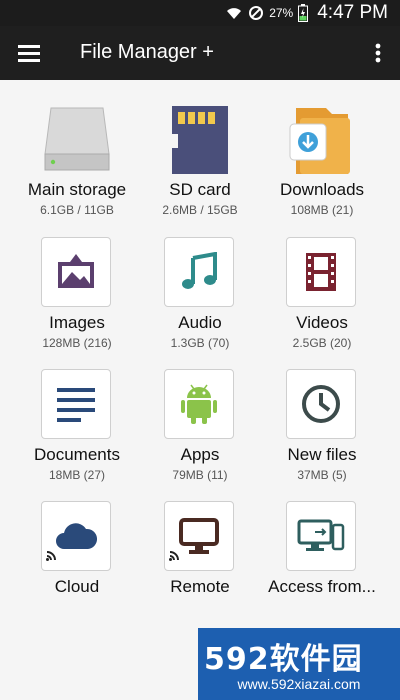 Image resolution: width=400 pixels, height=700 pixels. I want to click on tile-label: Main storage, so click(77, 189).